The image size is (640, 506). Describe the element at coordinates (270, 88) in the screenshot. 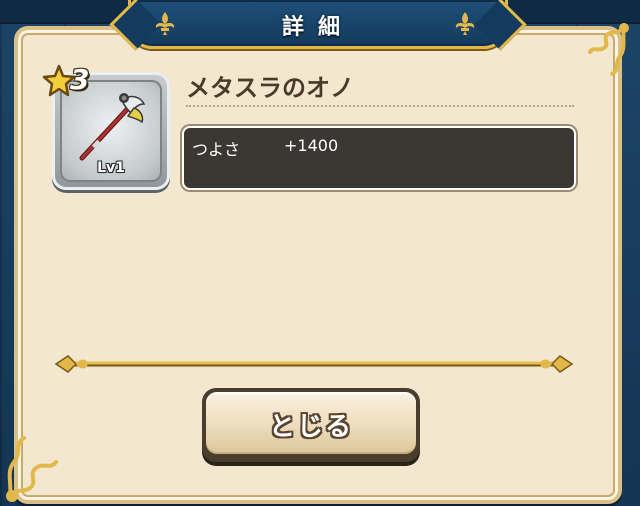

I see `item-name: メタスラのオノ` at that location.